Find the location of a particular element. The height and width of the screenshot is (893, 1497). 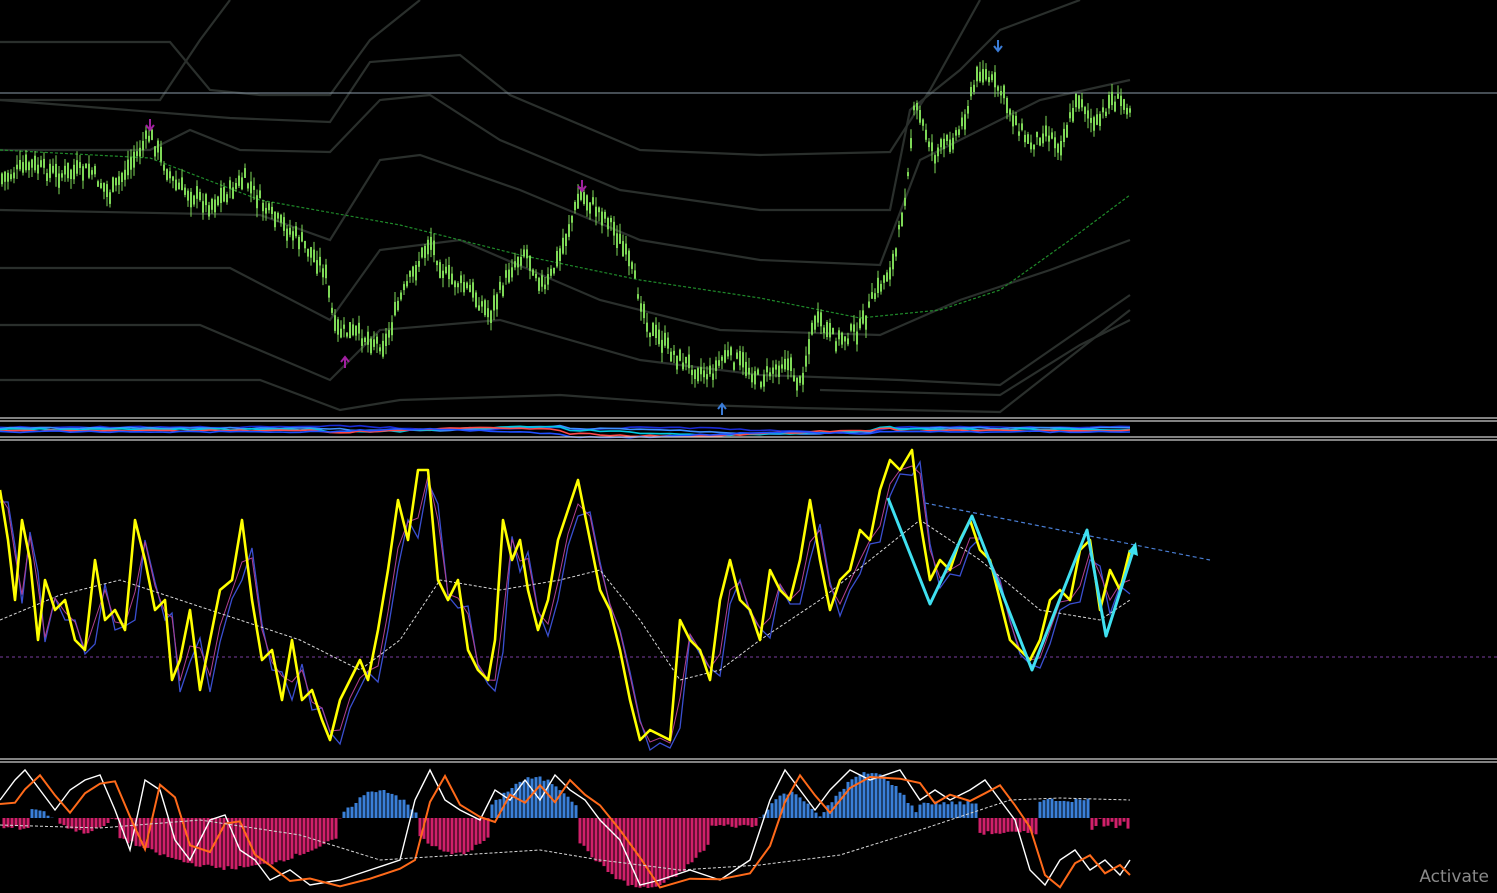

macd-panel is located at coordinates (565, 829).